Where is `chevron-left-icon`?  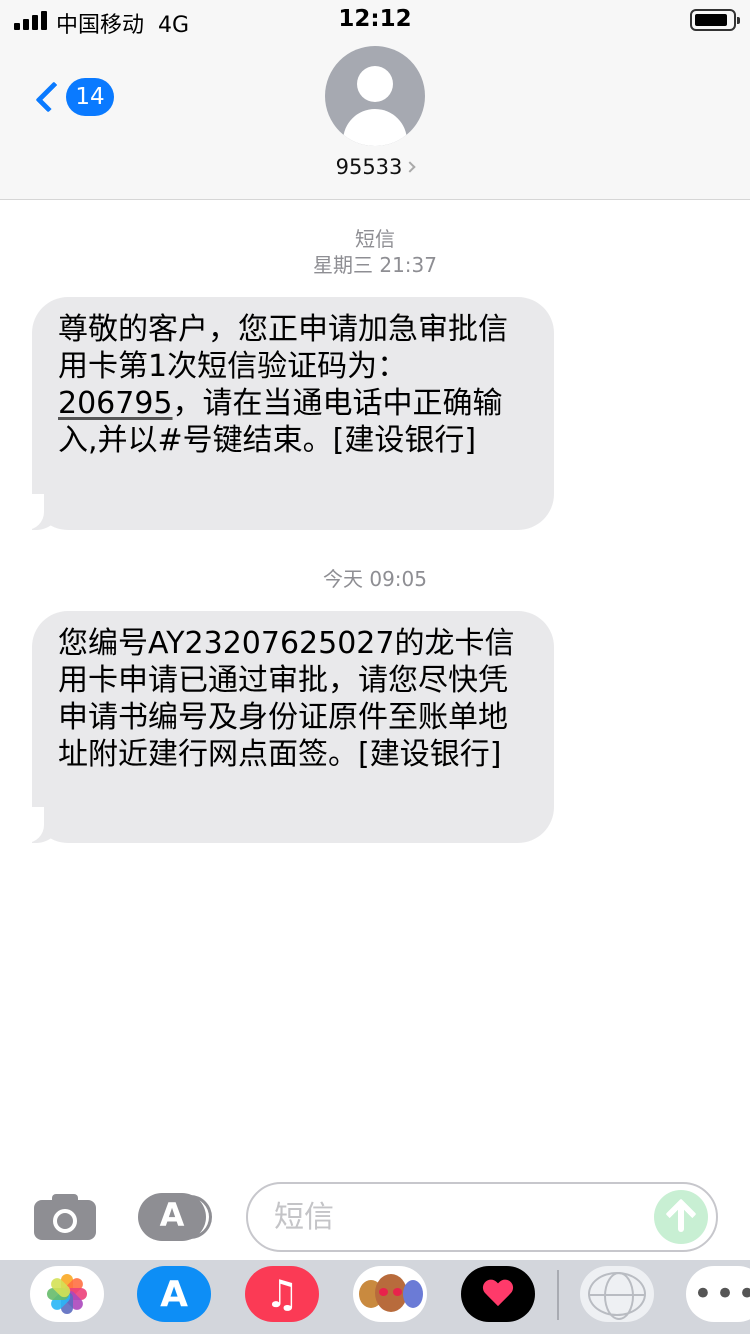
chevron-left-icon is located at coordinates (51, 97).